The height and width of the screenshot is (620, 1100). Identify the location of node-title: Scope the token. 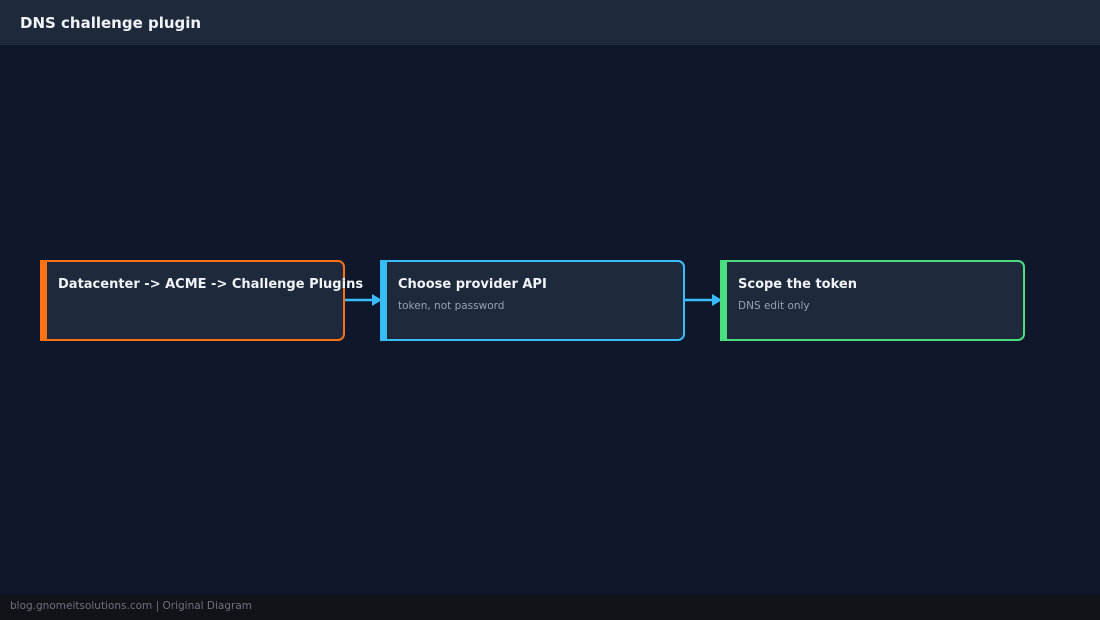
(797, 284).